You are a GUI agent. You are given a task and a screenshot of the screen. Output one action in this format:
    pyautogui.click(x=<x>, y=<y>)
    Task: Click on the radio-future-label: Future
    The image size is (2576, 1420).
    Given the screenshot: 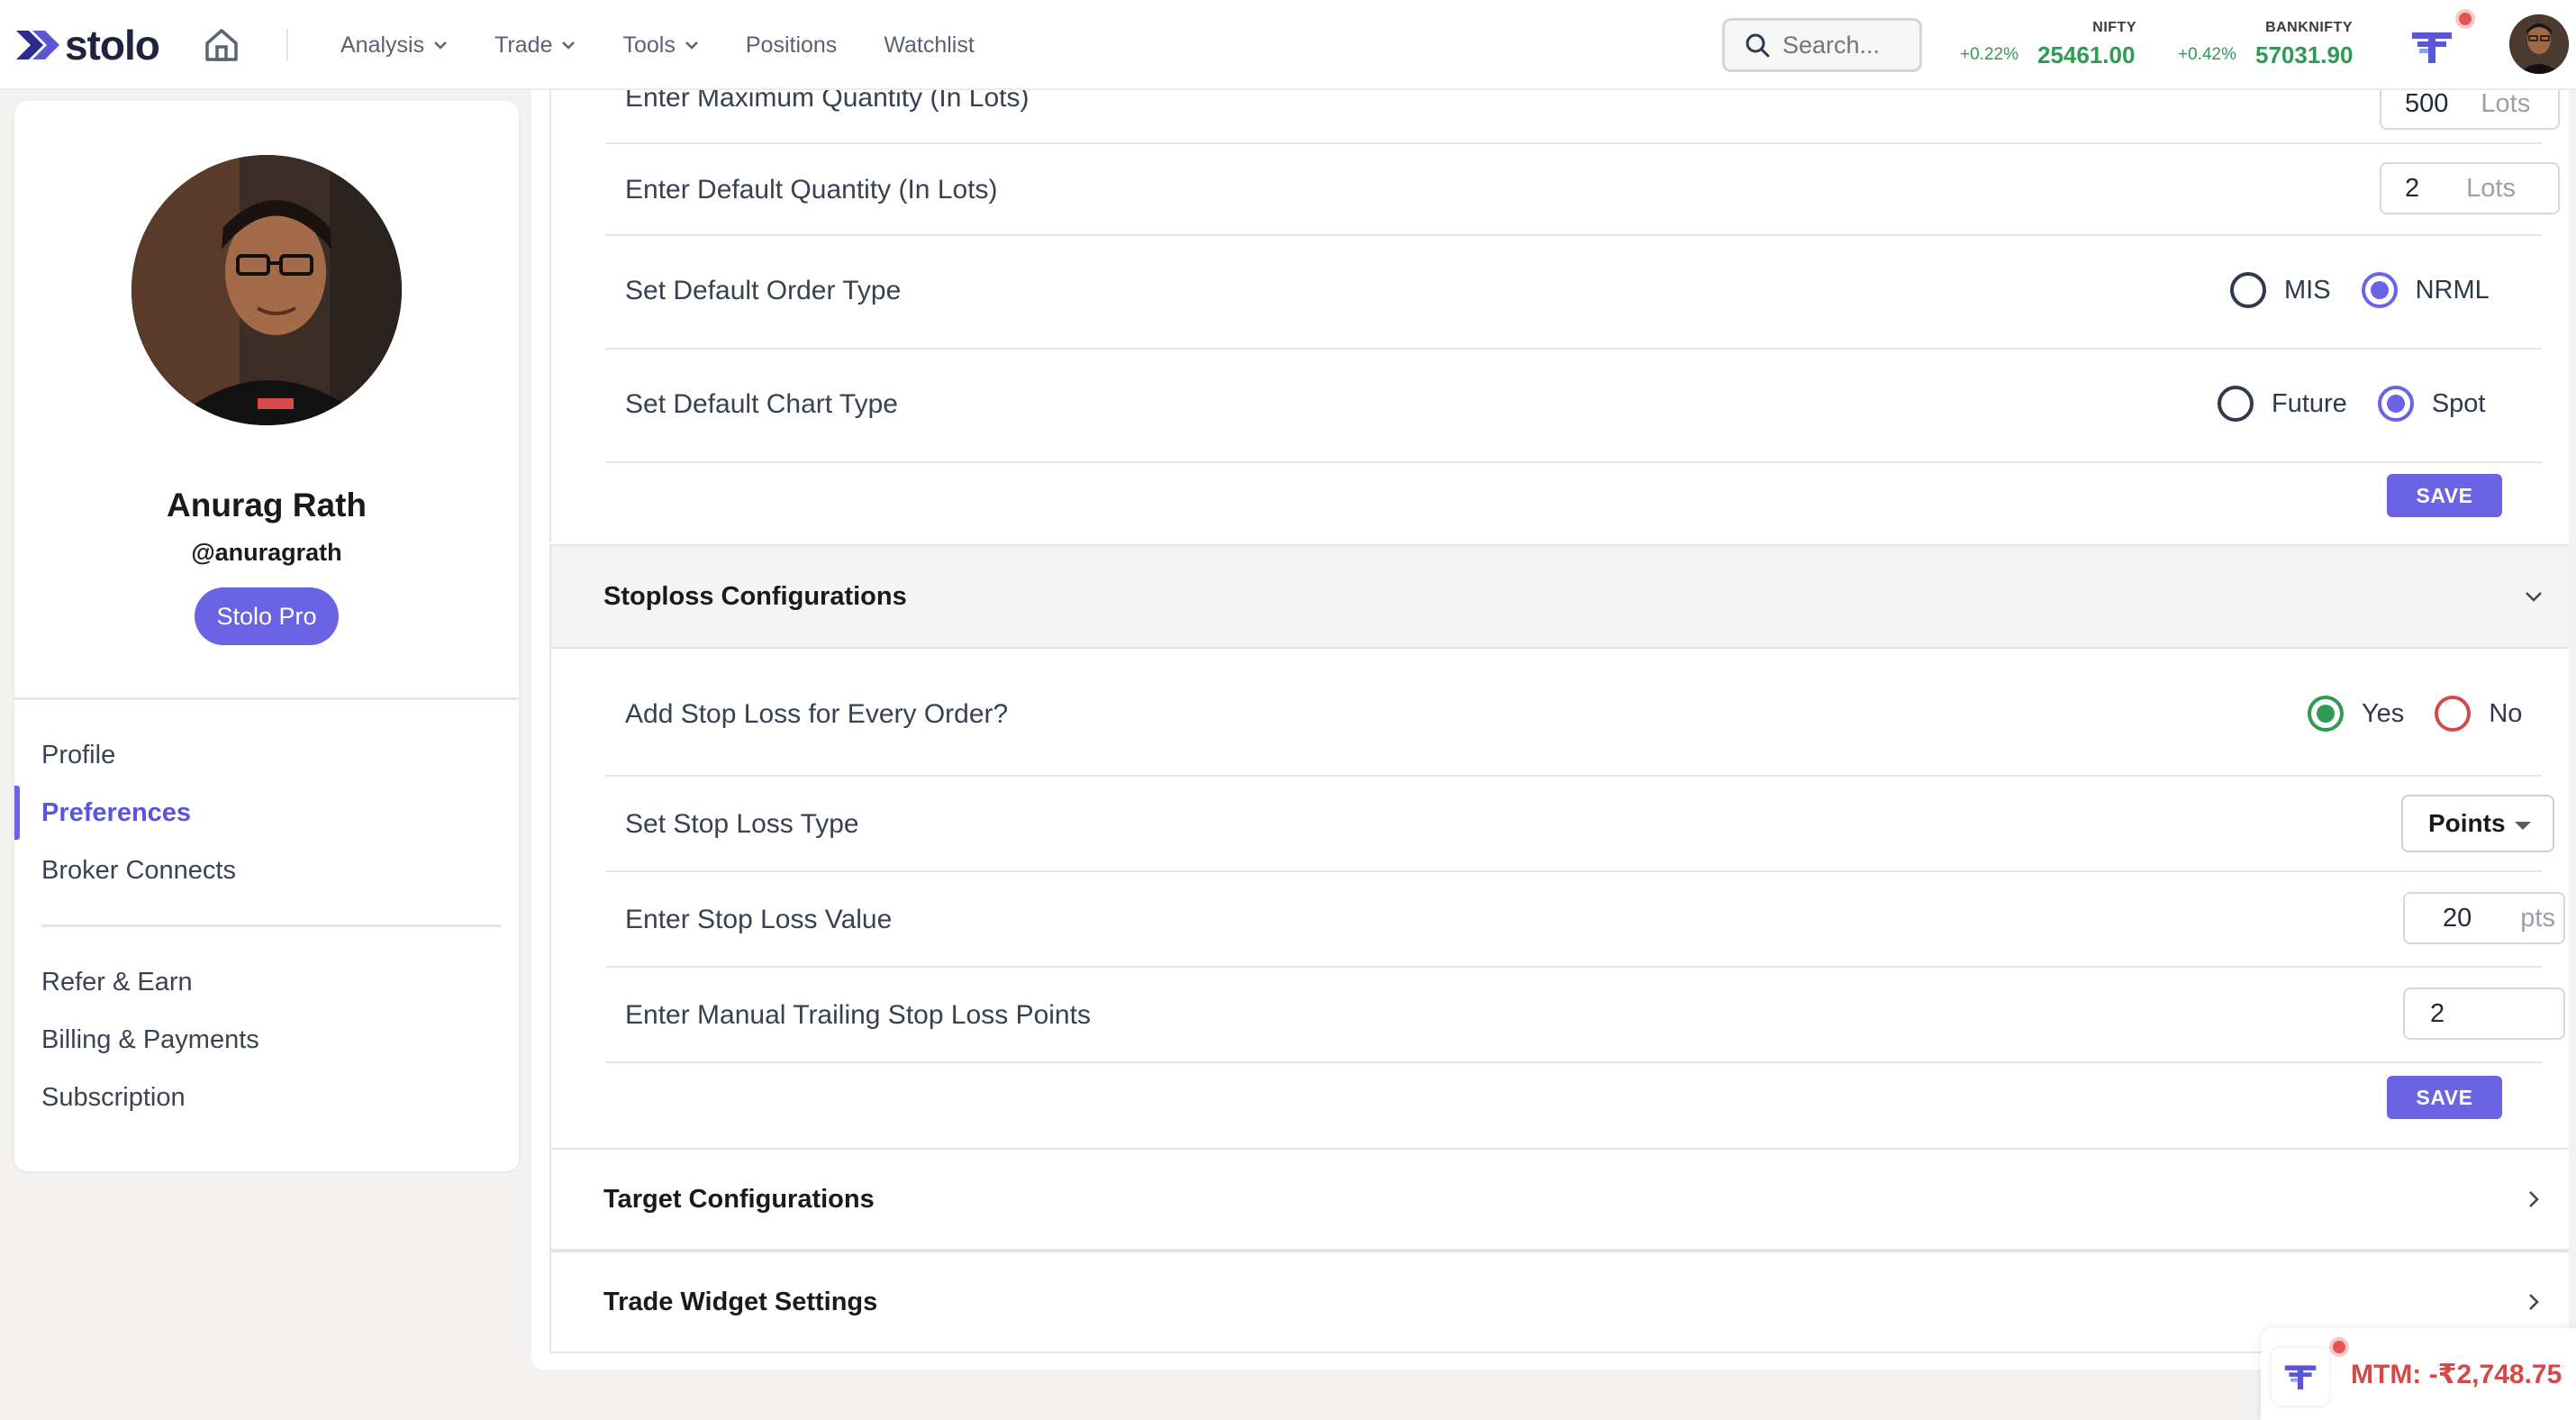 What is the action you would take?
    pyautogui.click(x=2309, y=404)
    